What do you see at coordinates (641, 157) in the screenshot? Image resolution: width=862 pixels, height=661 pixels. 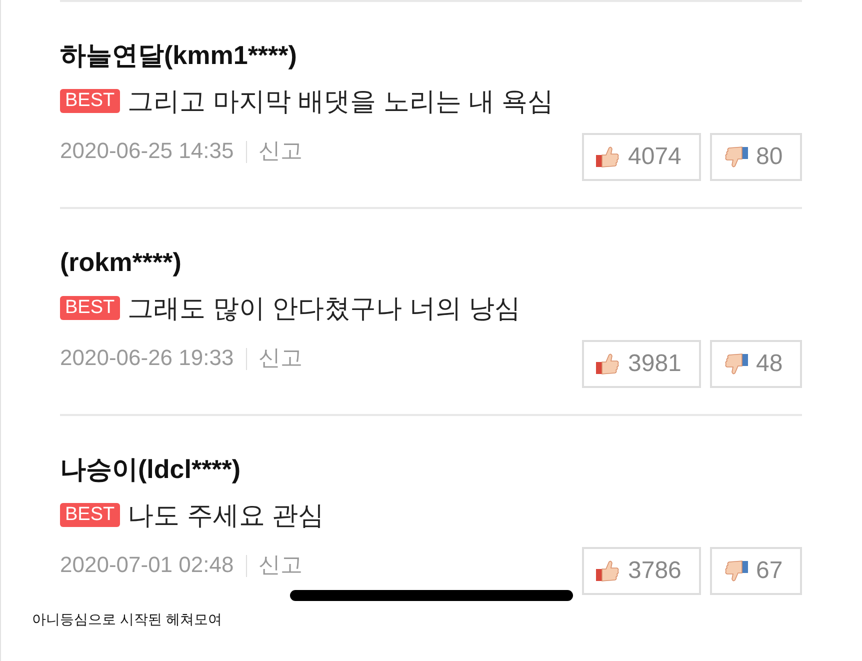 I see `like-button: 4074` at bounding box center [641, 157].